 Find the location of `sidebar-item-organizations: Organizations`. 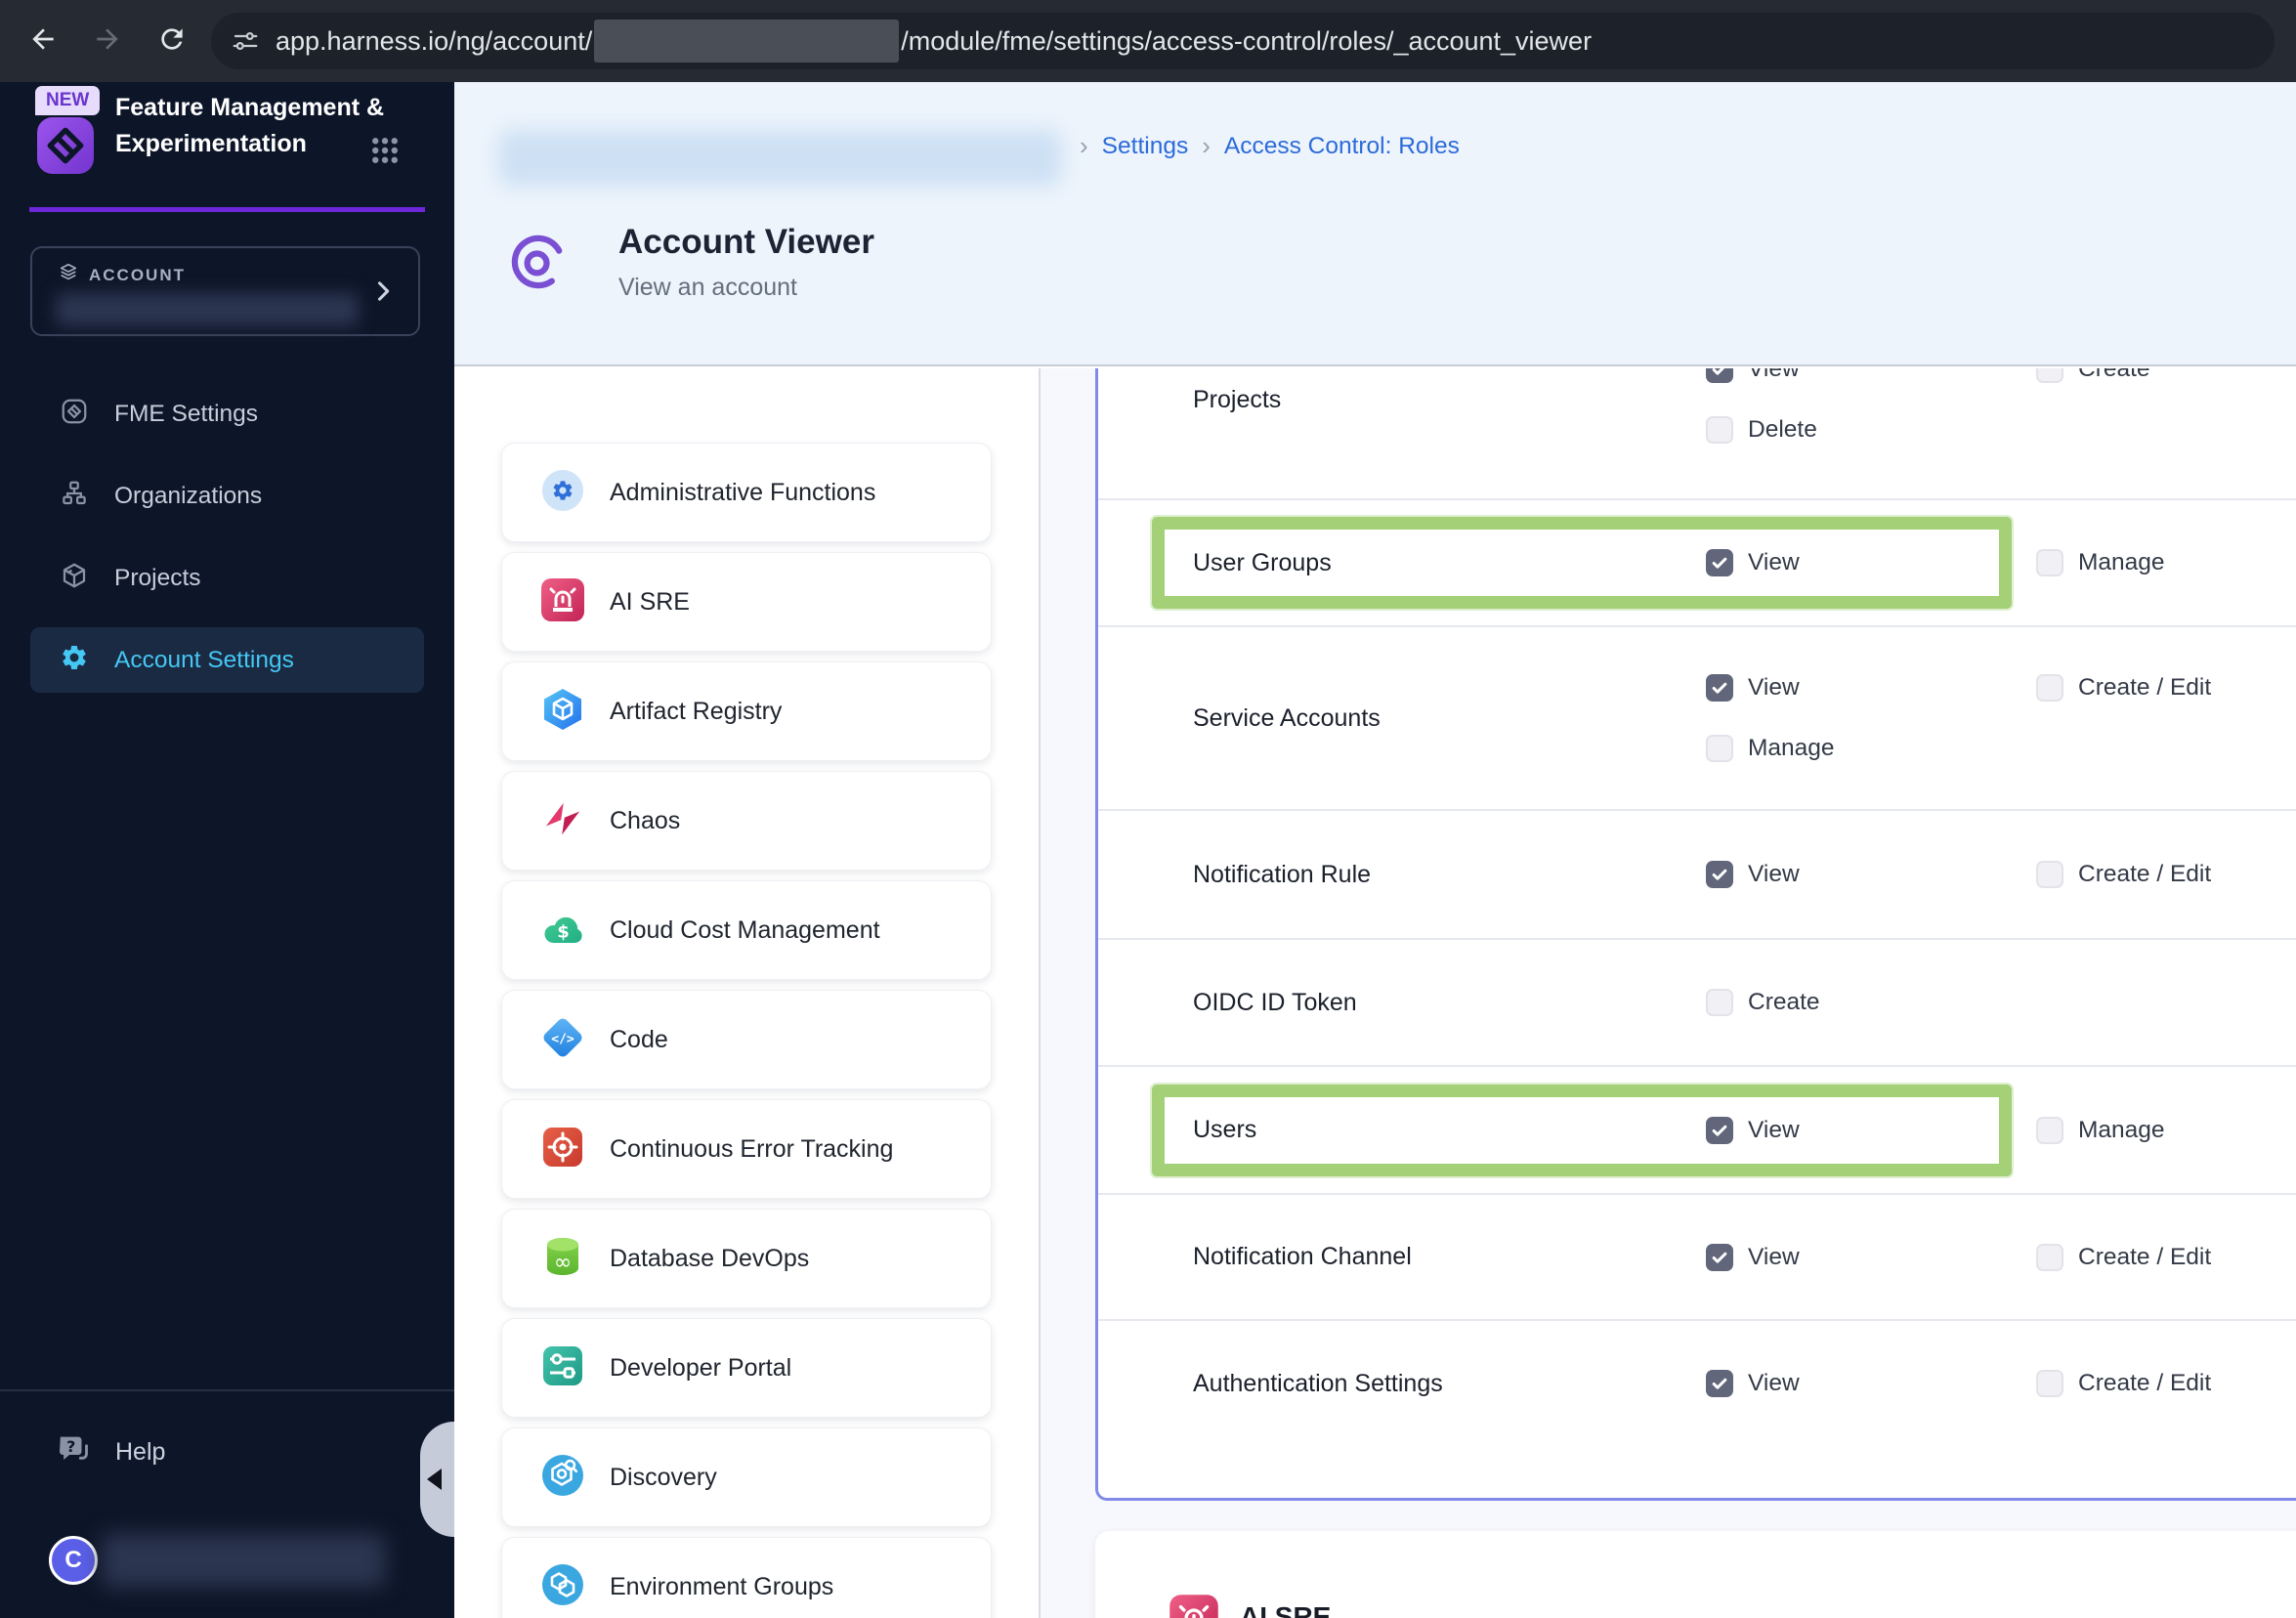

sidebar-item-organizations: Organizations is located at coordinates (227, 496).